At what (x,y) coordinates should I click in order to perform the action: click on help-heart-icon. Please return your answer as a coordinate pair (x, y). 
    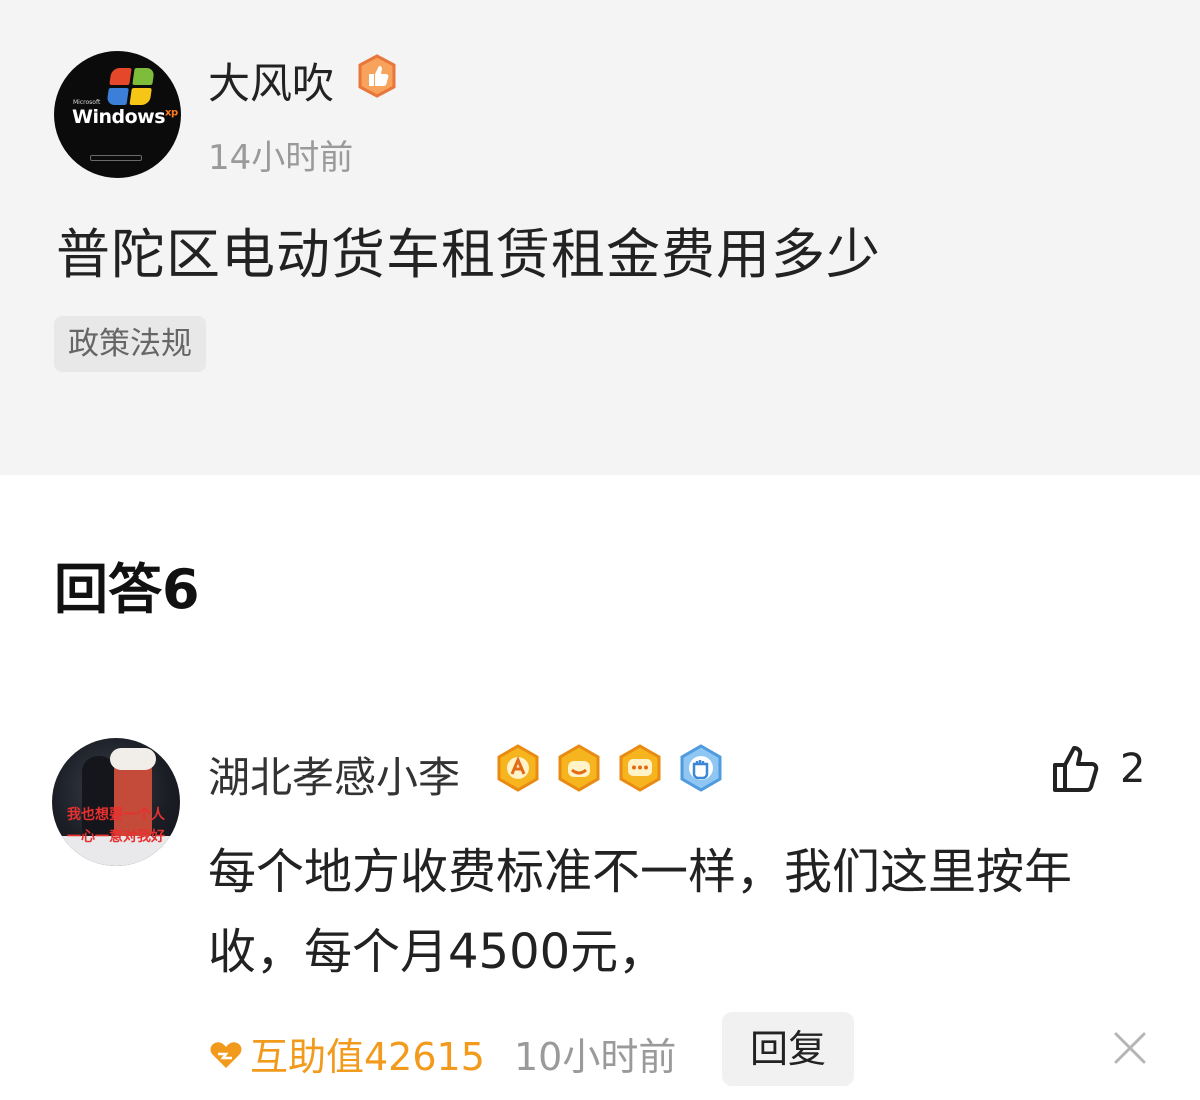
    Looking at the image, I should click on (226, 1059).